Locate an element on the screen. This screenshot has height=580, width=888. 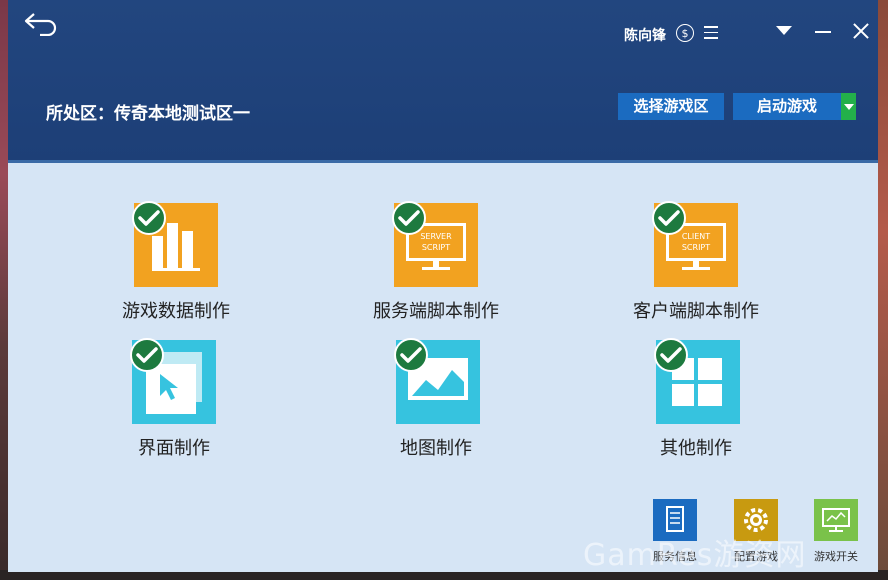
tile-label-map-design: 地图制作 is located at coordinates (436, 448).